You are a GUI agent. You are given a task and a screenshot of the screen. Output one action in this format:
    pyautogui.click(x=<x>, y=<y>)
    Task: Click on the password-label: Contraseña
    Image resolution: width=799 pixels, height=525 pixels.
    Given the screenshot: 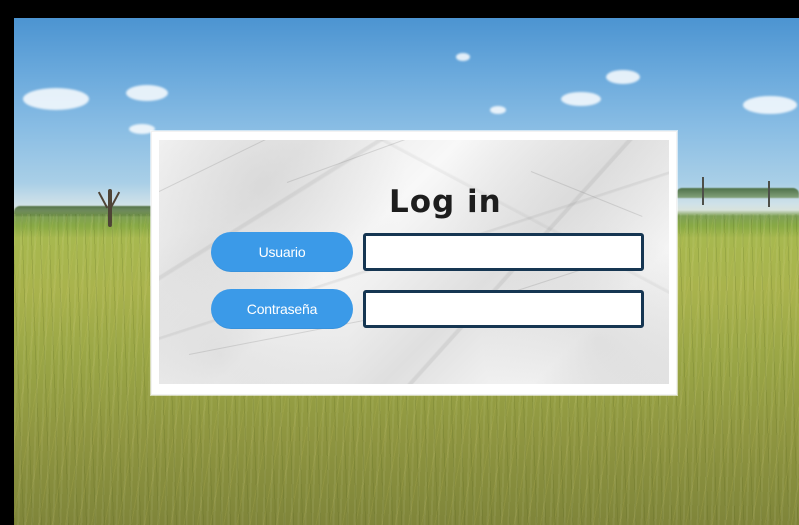 What is the action you would take?
    pyautogui.click(x=282, y=309)
    